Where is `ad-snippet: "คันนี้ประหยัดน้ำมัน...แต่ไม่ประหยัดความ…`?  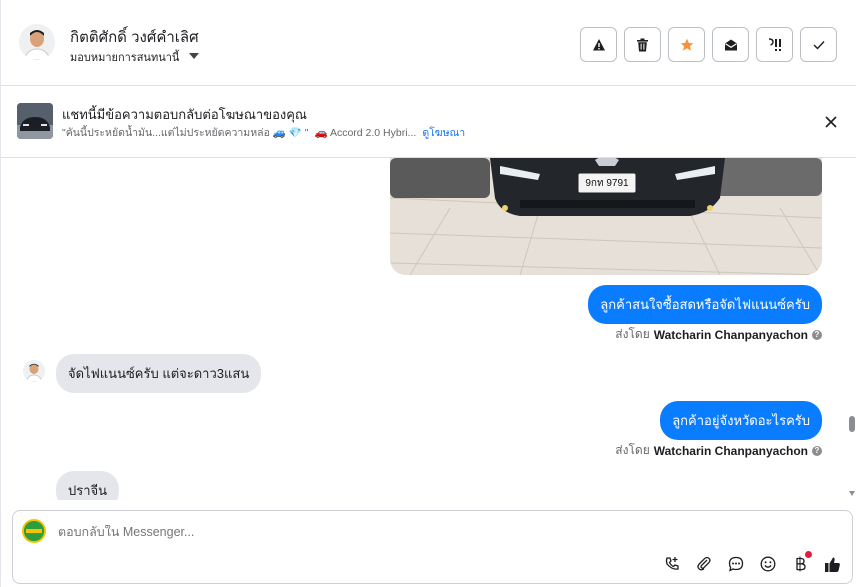 ad-snippet: "คันนี้ประหยัดน้ำมัน...แต่ไม่ประหยัดความ… is located at coordinates (185, 133).